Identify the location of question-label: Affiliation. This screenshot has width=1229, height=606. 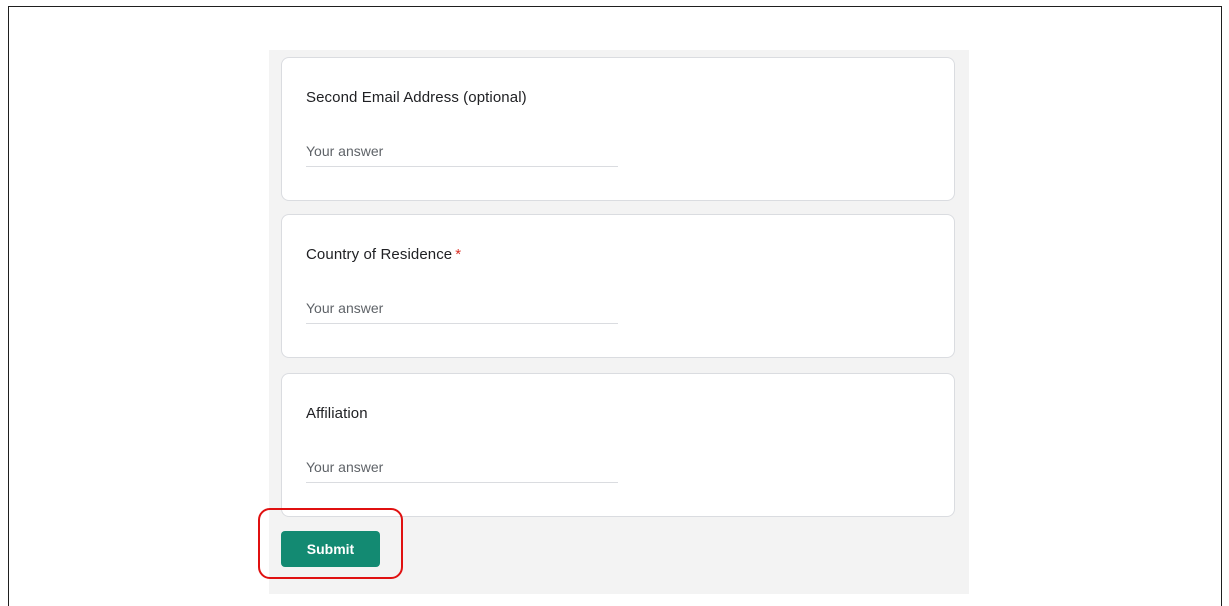
(337, 413).